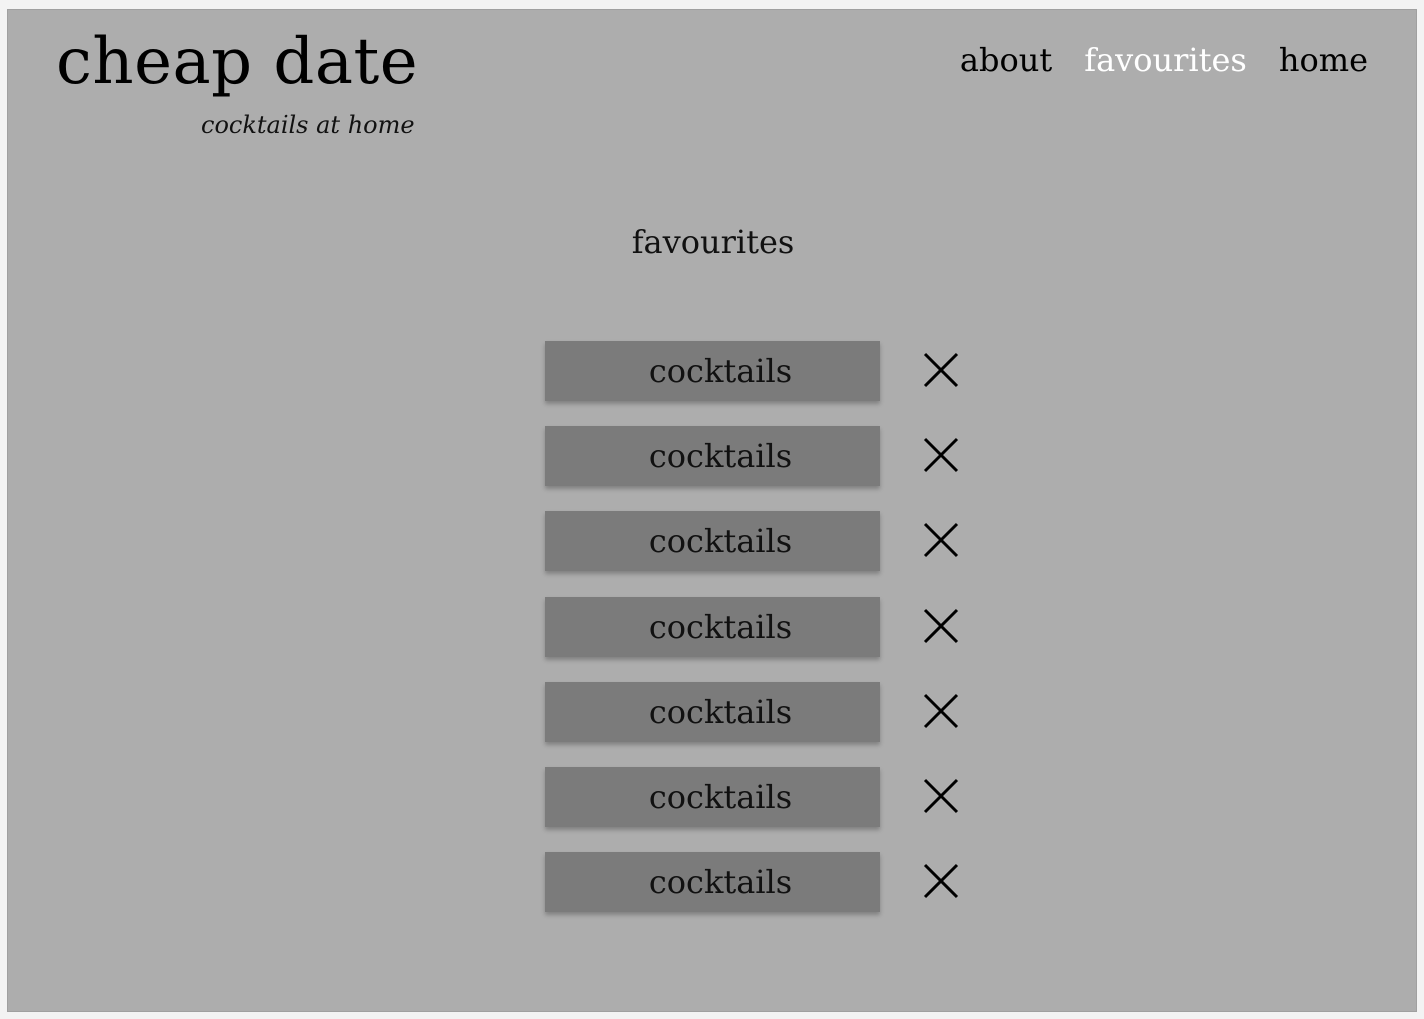  I want to click on nav-link-home: home, so click(1323, 60).